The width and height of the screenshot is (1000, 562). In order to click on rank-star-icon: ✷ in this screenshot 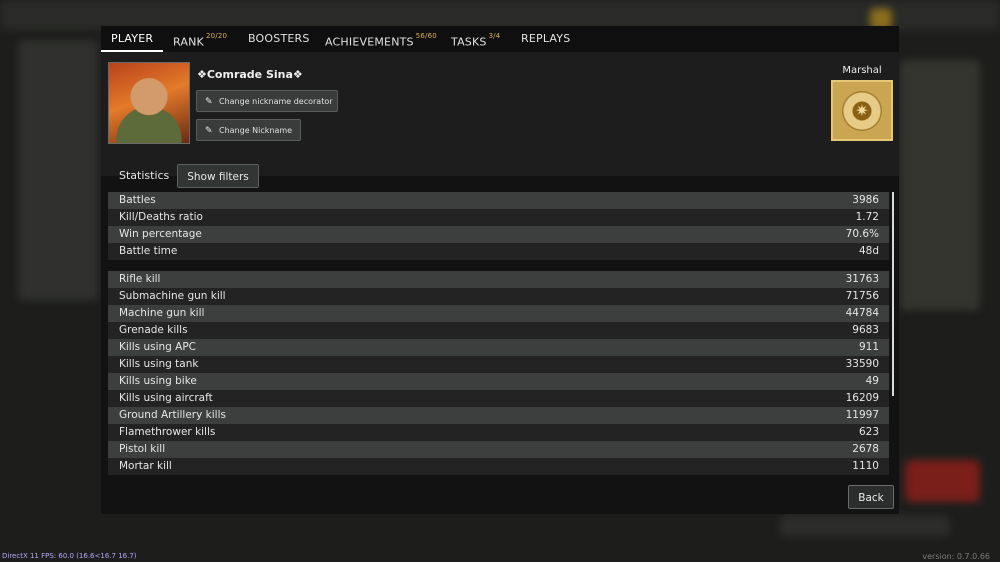, I will do `click(862, 110)`.